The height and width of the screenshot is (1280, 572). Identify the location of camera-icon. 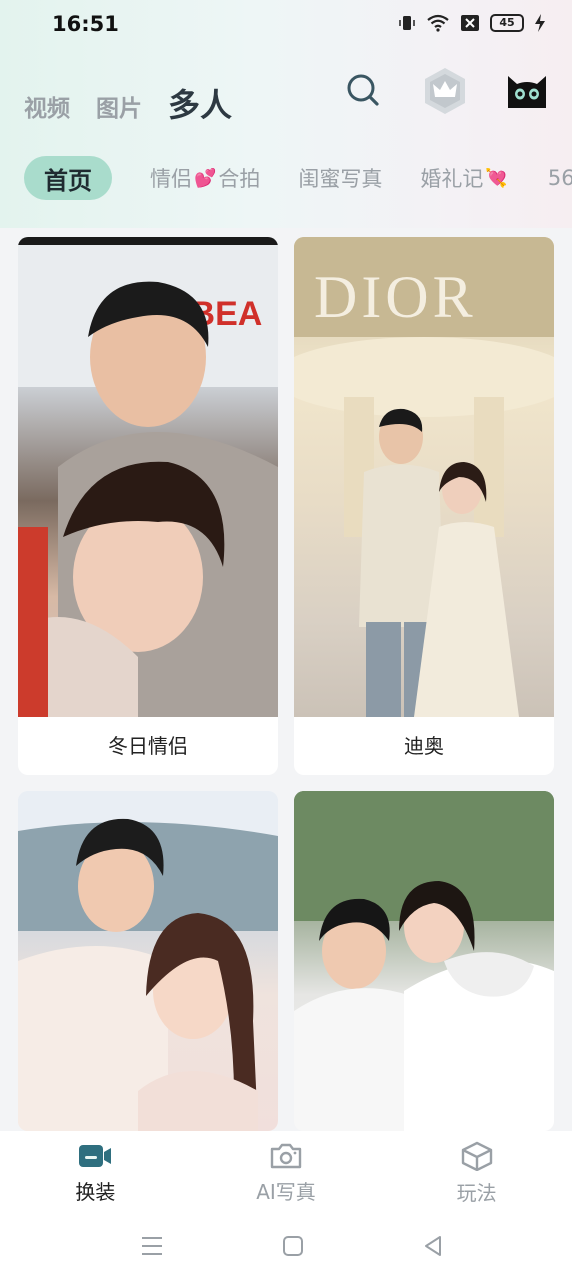
(95, 1155).